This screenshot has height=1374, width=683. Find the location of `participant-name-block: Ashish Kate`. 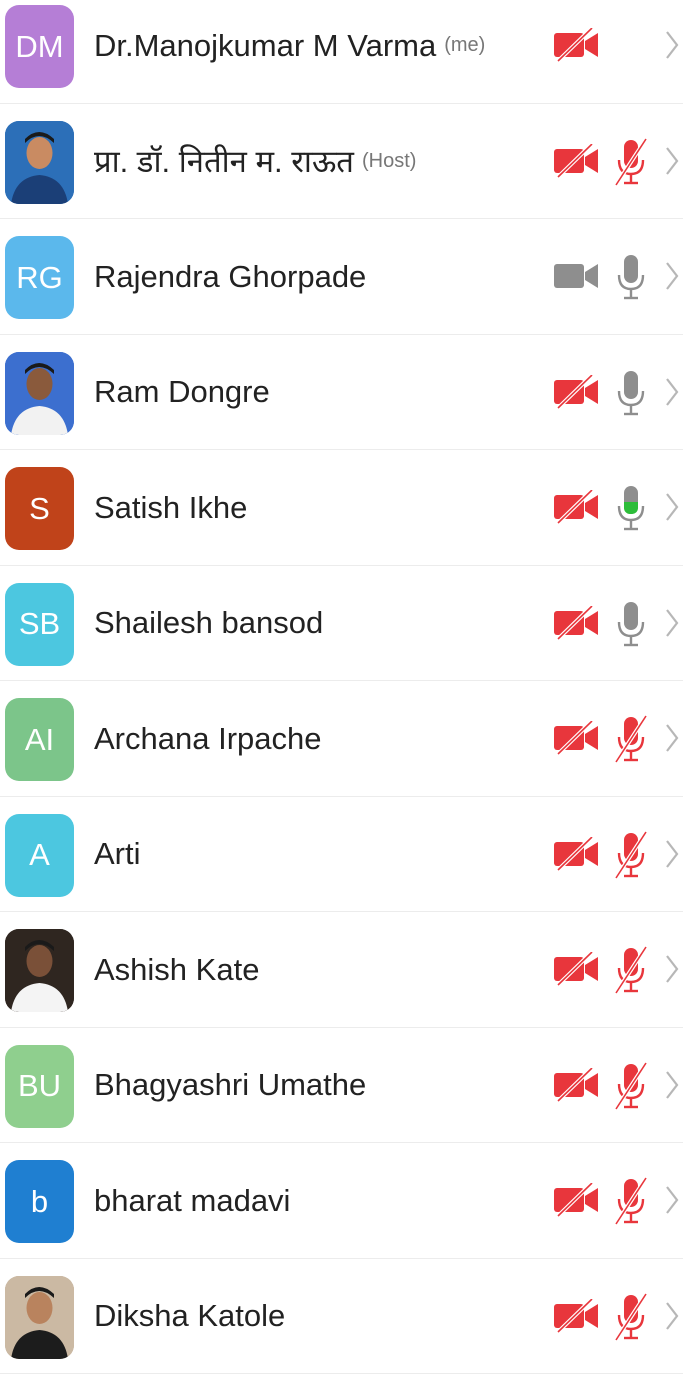

participant-name-block: Ashish Kate is located at coordinates (176, 969).